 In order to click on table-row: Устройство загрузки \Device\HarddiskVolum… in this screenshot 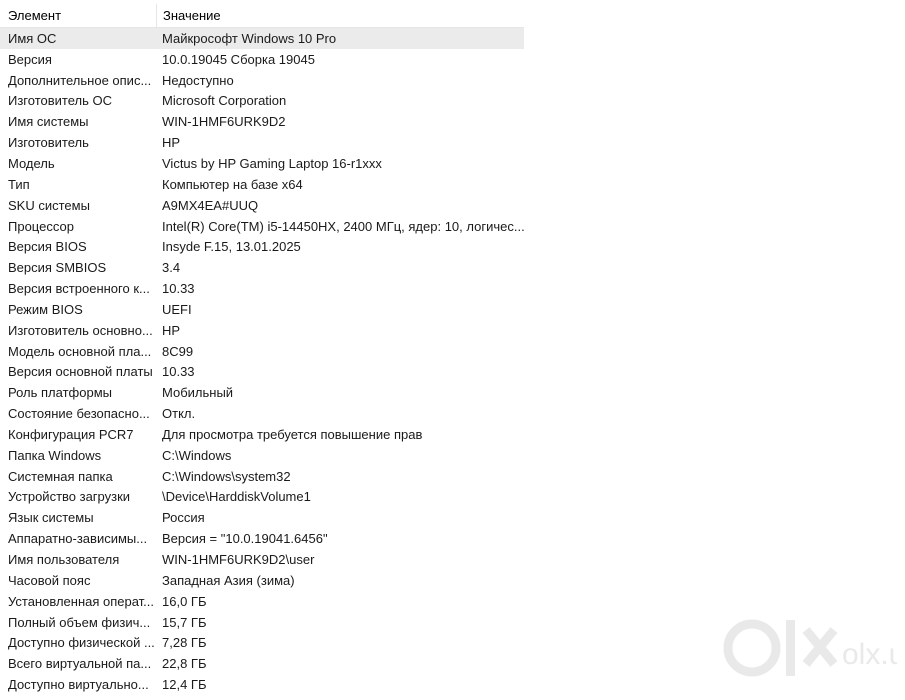, I will do `click(452, 497)`.